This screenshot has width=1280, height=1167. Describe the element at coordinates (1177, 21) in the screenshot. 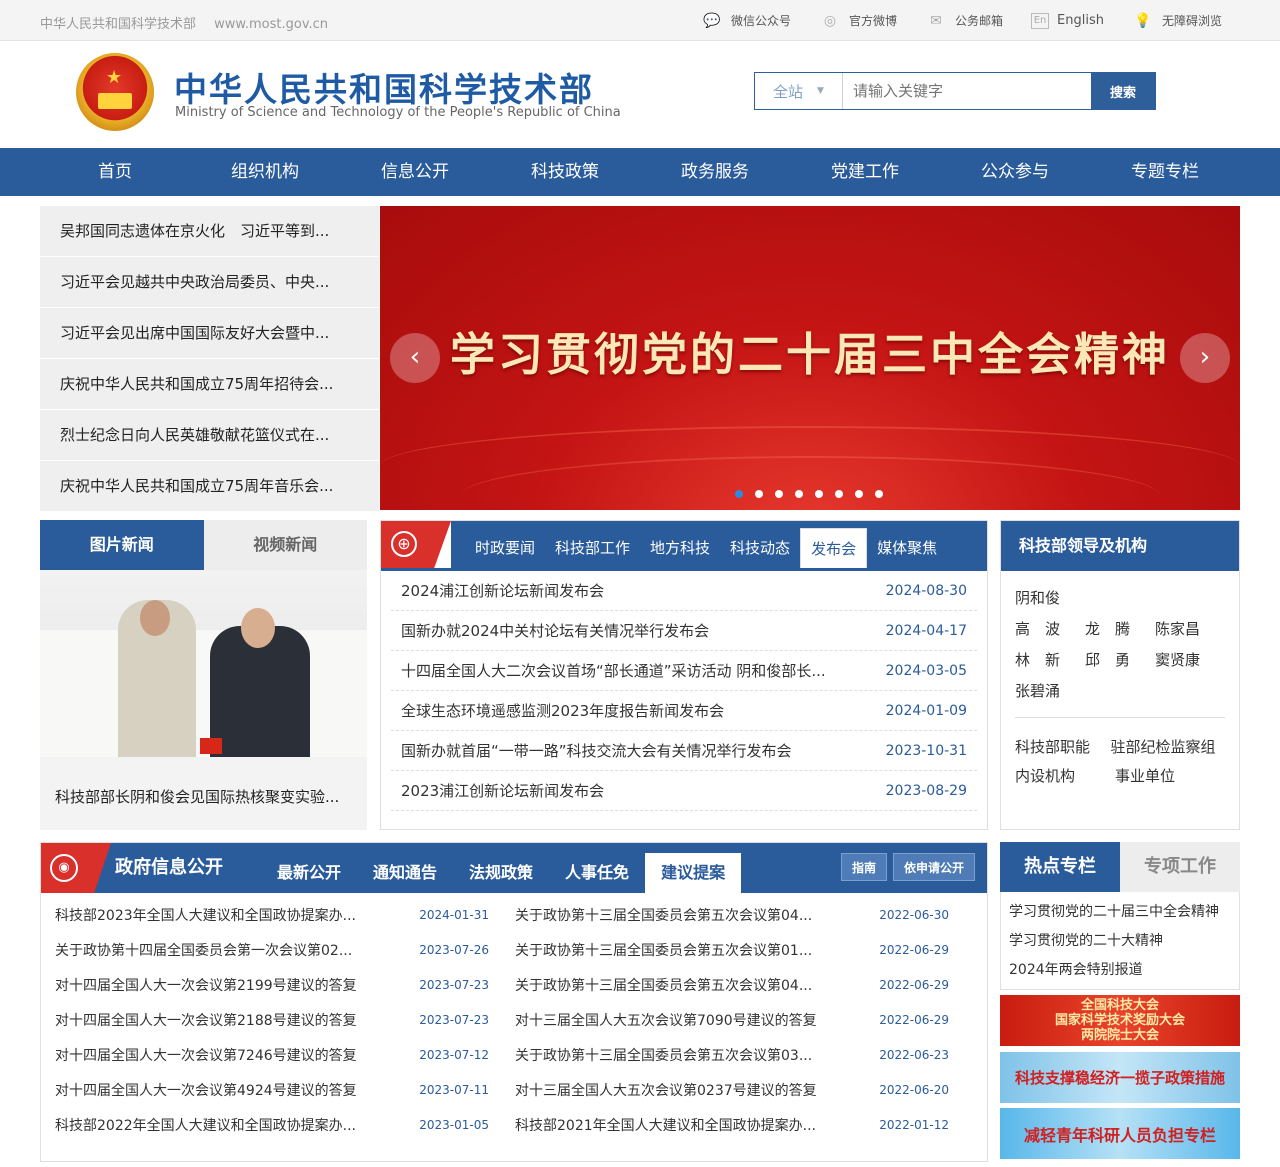

I see `accessibility-link: 💡 无障碍浏览` at that location.